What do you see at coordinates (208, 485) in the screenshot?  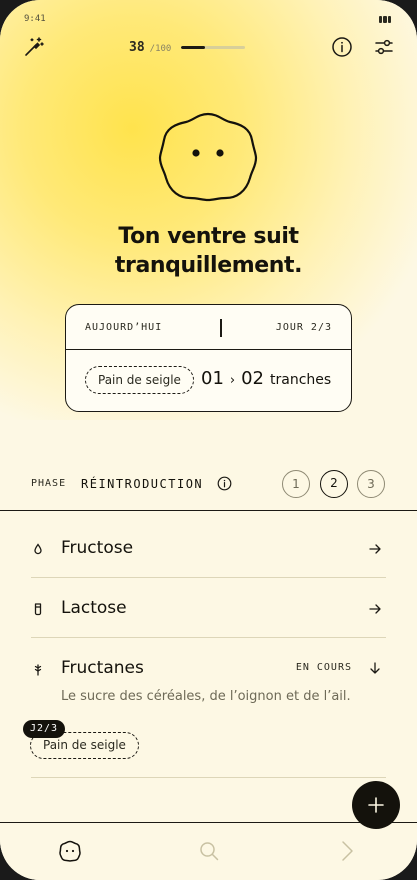 I see `phase-row: PHASE RÉINTRODUCTION 1 2 3` at bounding box center [208, 485].